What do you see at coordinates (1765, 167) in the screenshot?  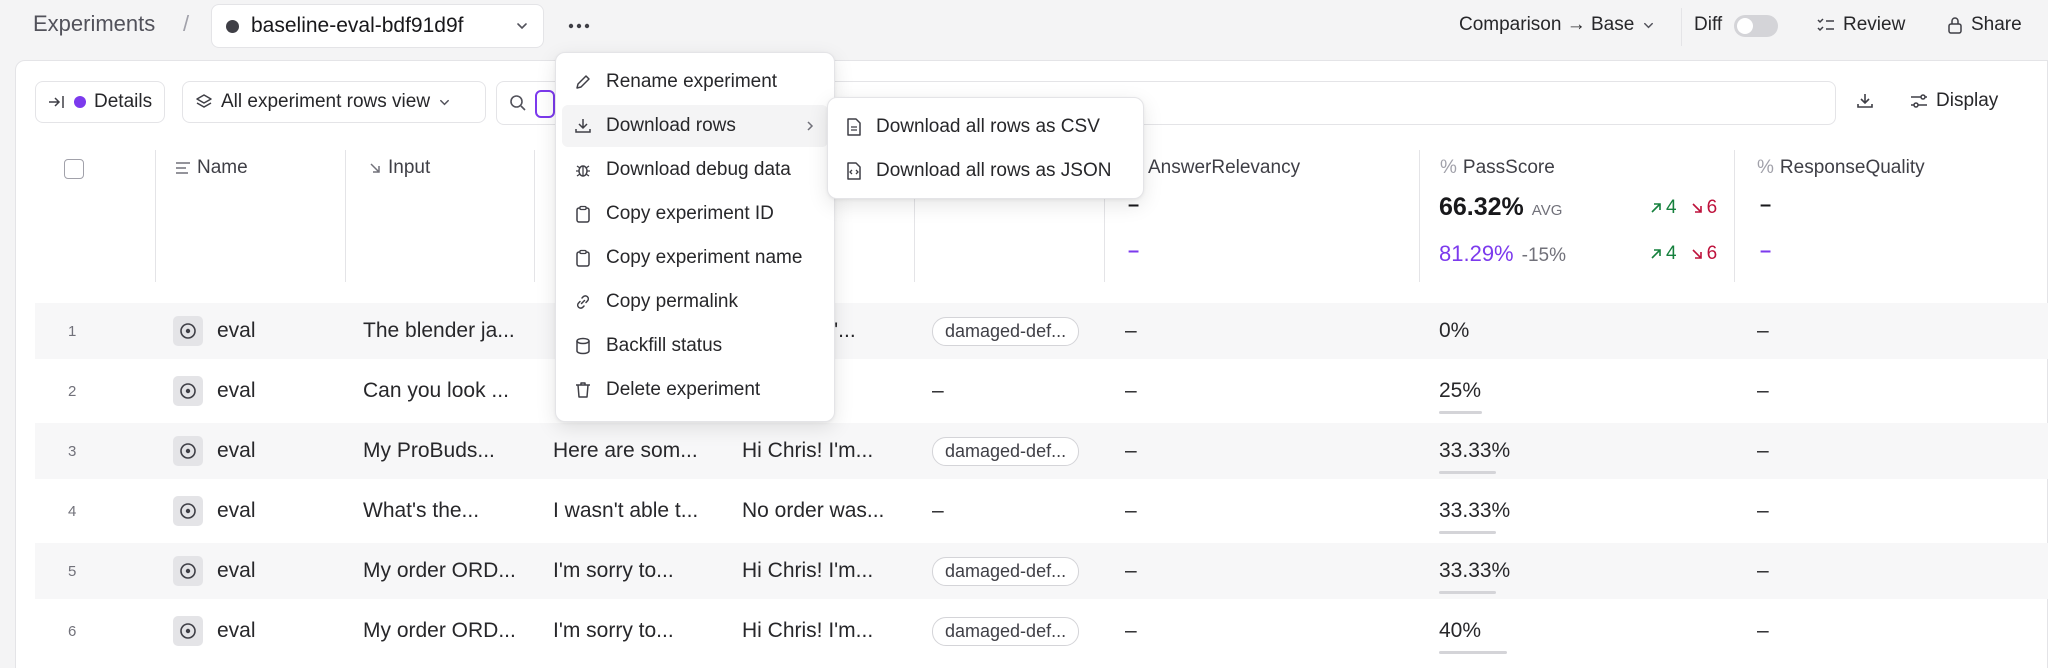 I see `percent-icon: %` at bounding box center [1765, 167].